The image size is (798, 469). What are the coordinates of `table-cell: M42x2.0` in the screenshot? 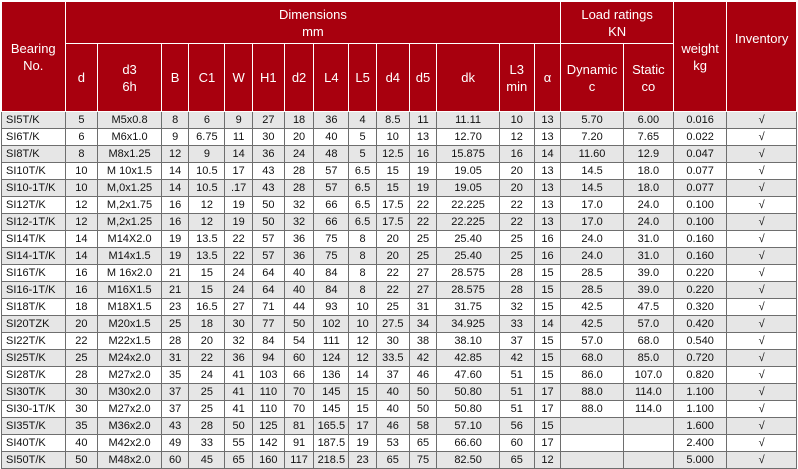 It's located at (129, 443).